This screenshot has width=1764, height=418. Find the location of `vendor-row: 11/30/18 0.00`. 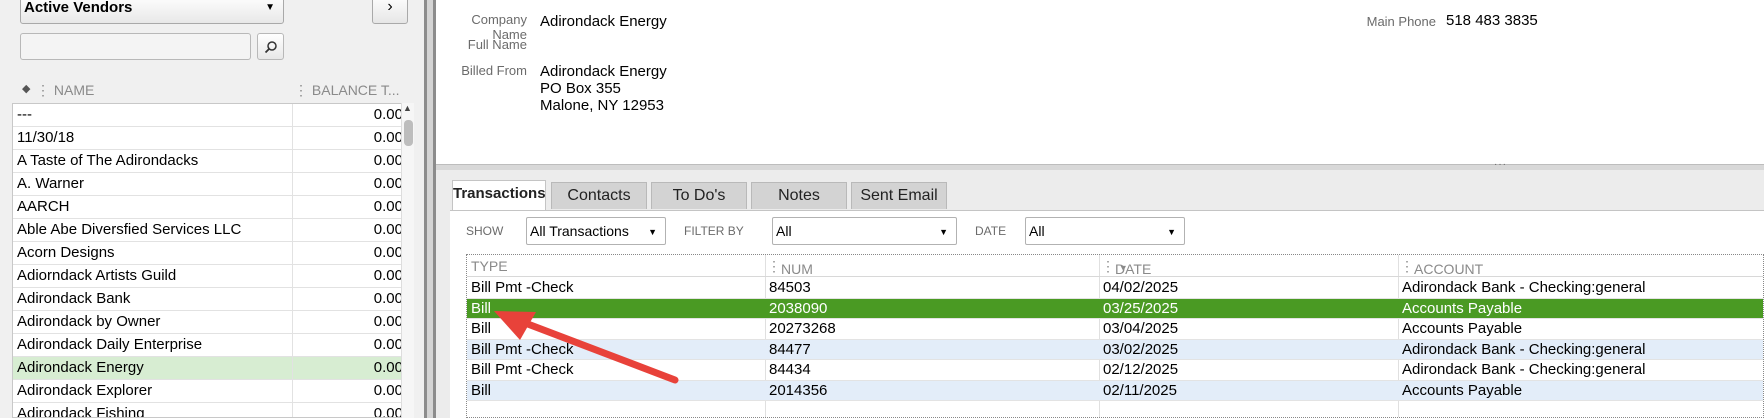

vendor-row: 11/30/18 0.00 is located at coordinates (211, 138).